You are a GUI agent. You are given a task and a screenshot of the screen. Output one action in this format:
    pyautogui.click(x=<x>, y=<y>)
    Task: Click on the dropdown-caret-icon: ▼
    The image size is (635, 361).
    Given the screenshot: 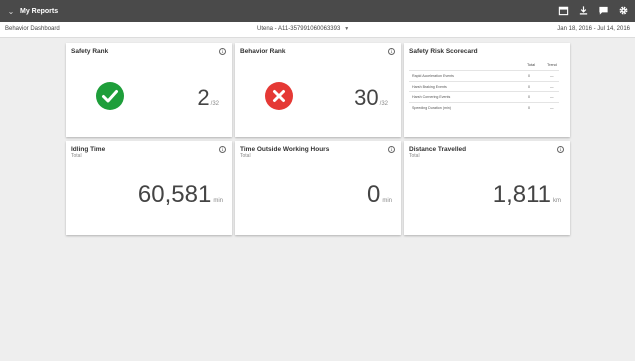 What is the action you would take?
    pyautogui.click(x=347, y=29)
    